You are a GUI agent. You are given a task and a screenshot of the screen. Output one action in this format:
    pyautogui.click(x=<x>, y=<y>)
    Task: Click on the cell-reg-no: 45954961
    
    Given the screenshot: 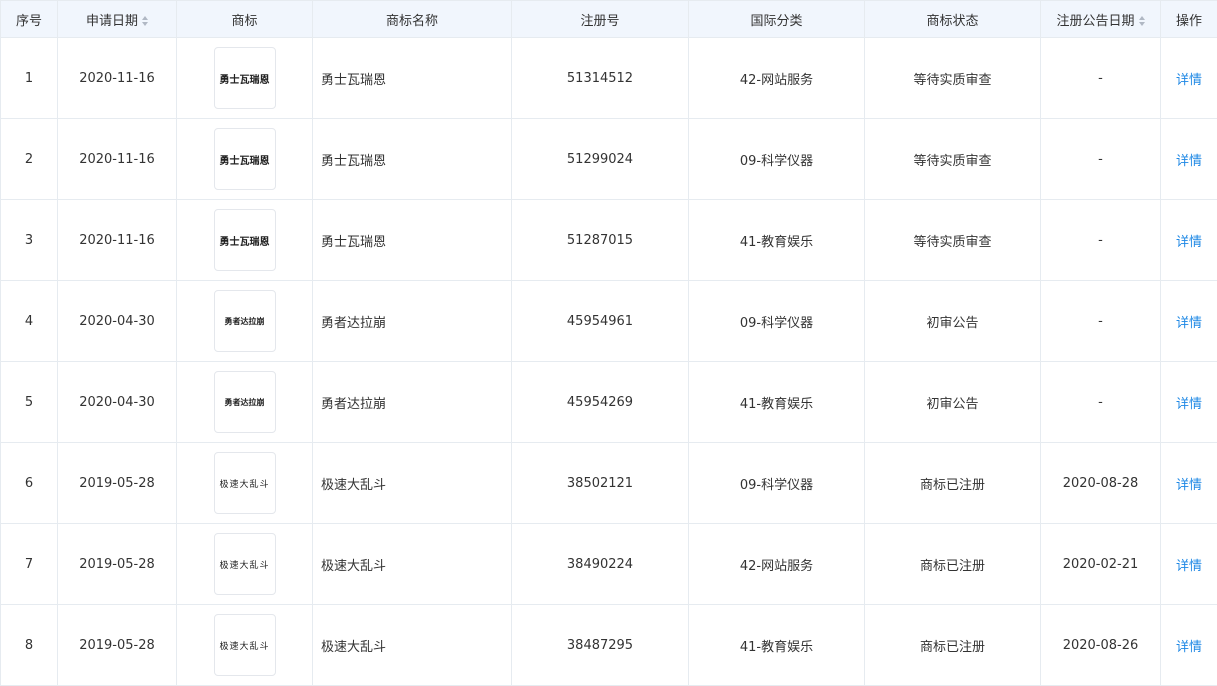 What is the action you would take?
    pyautogui.click(x=600, y=321)
    